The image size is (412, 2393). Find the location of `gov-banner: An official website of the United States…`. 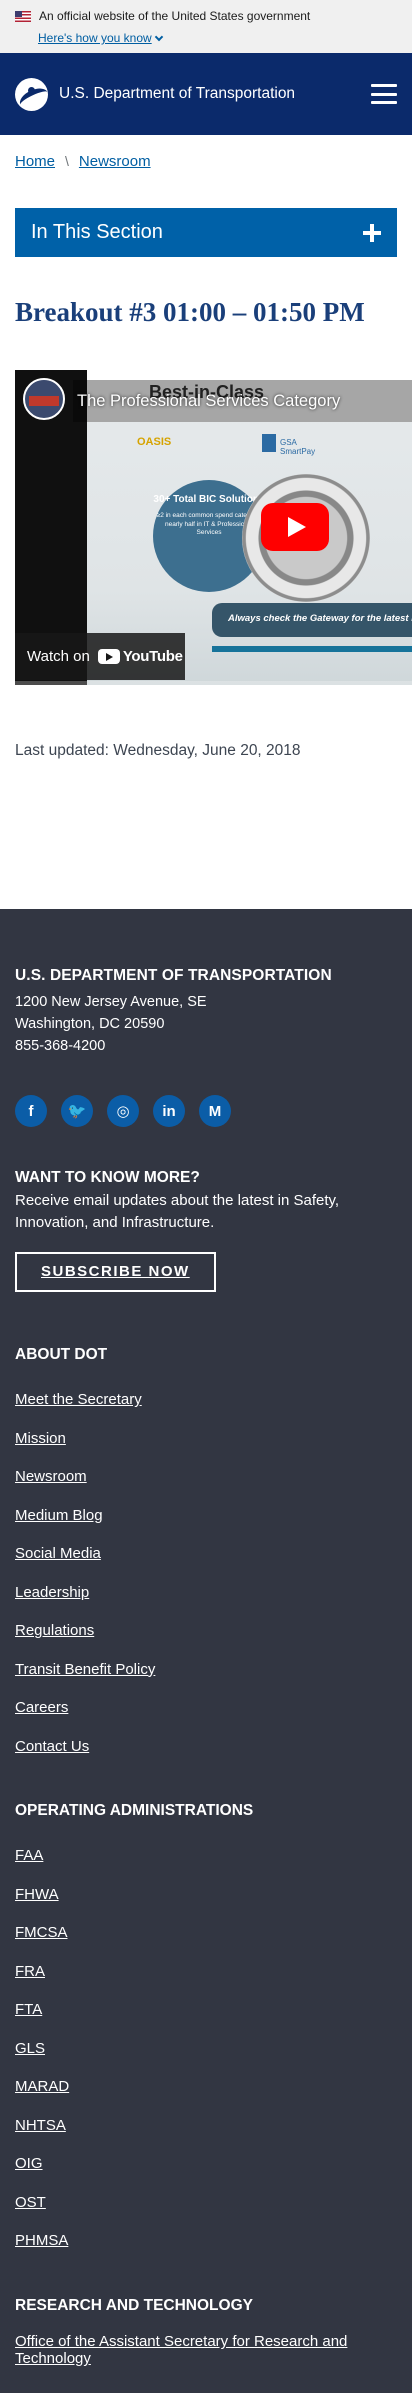

gov-banner: An official website of the United States… is located at coordinates (206, 26).